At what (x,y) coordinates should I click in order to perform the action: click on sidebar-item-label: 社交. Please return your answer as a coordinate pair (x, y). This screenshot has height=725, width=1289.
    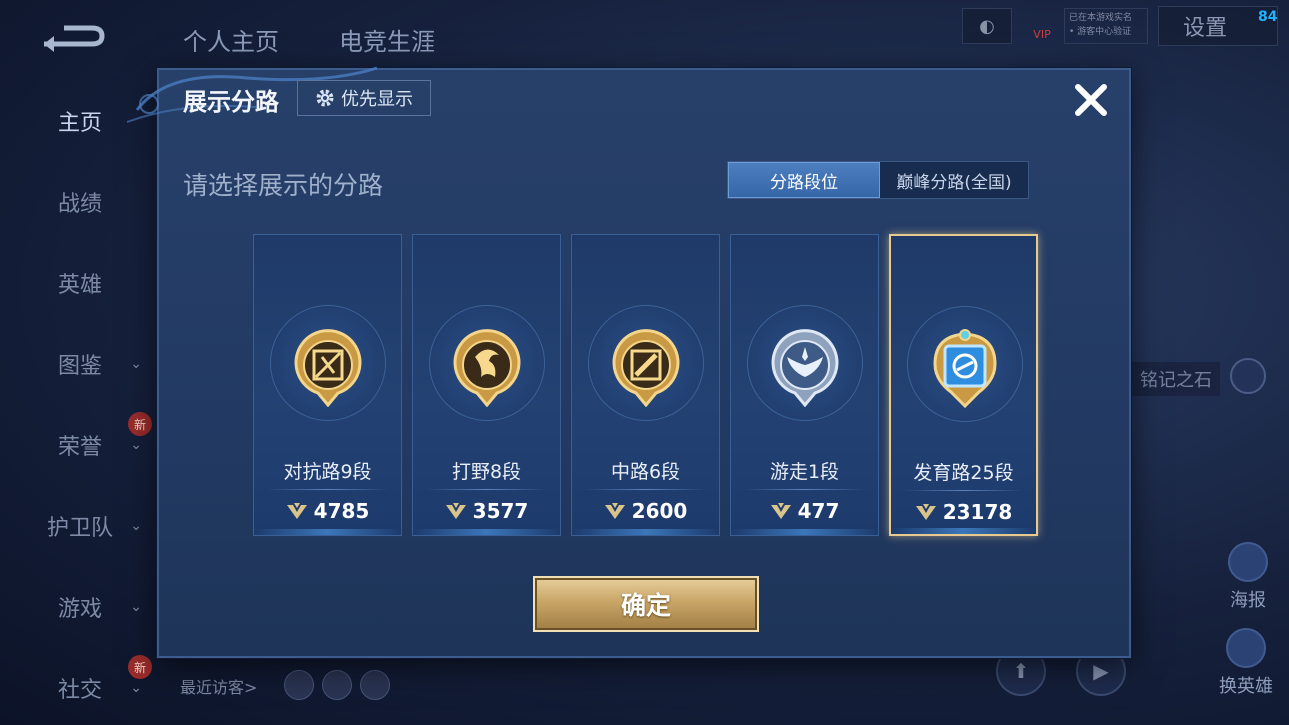
    Looking at the image, I should click on (79, 690).